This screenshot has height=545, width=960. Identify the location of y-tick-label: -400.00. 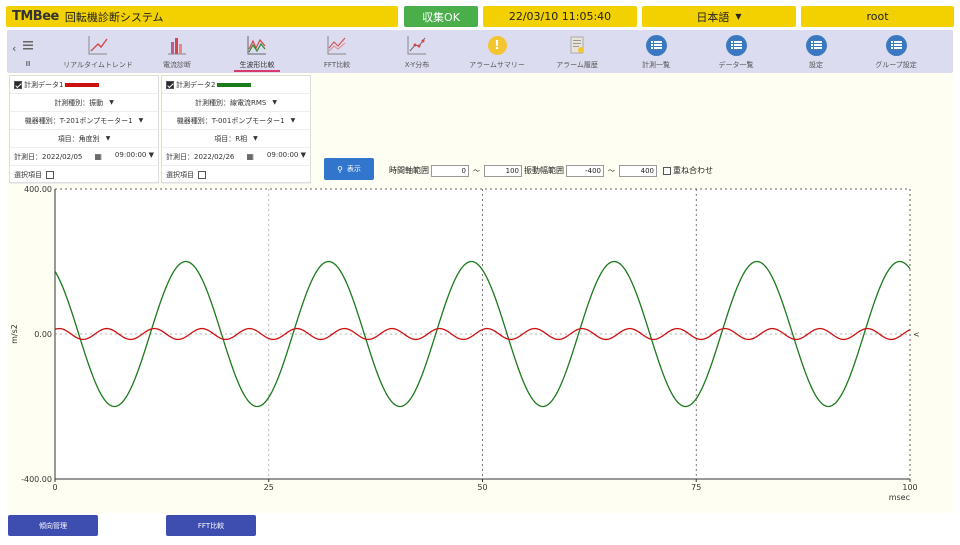
(36, 479).